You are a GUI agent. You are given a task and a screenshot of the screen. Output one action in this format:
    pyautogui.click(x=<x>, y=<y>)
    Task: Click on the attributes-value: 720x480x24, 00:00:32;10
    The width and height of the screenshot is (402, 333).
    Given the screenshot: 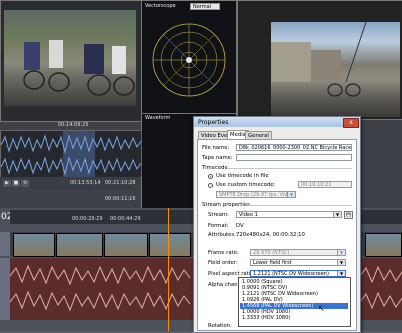 What is the action you would take?
    pyautogui.click(x=270, y=235)
    